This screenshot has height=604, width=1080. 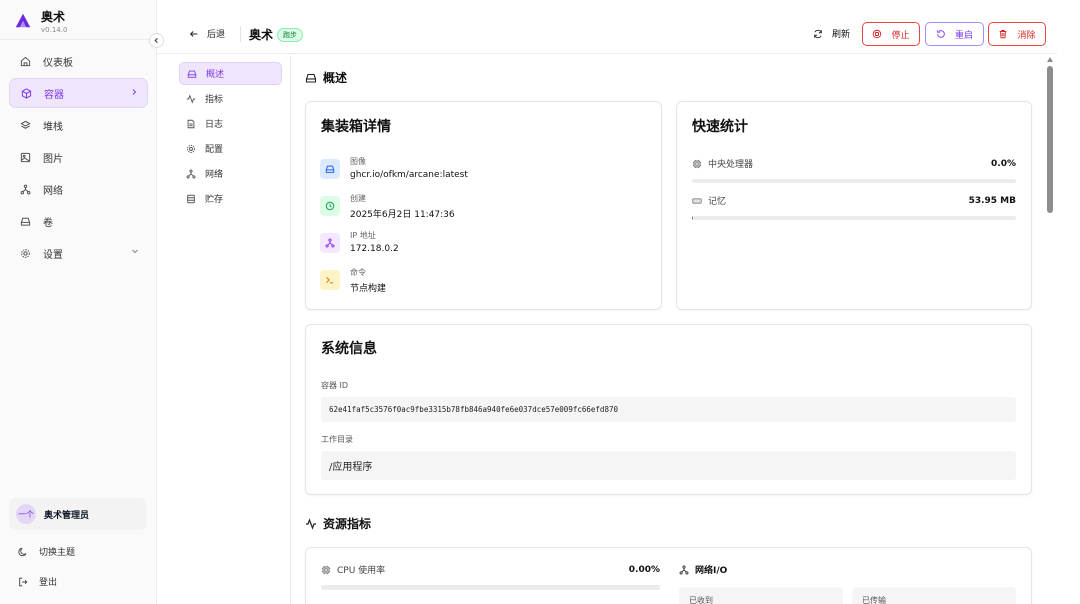 I want to click on workdir-field: /应用程序, so click(x=668, y=465).